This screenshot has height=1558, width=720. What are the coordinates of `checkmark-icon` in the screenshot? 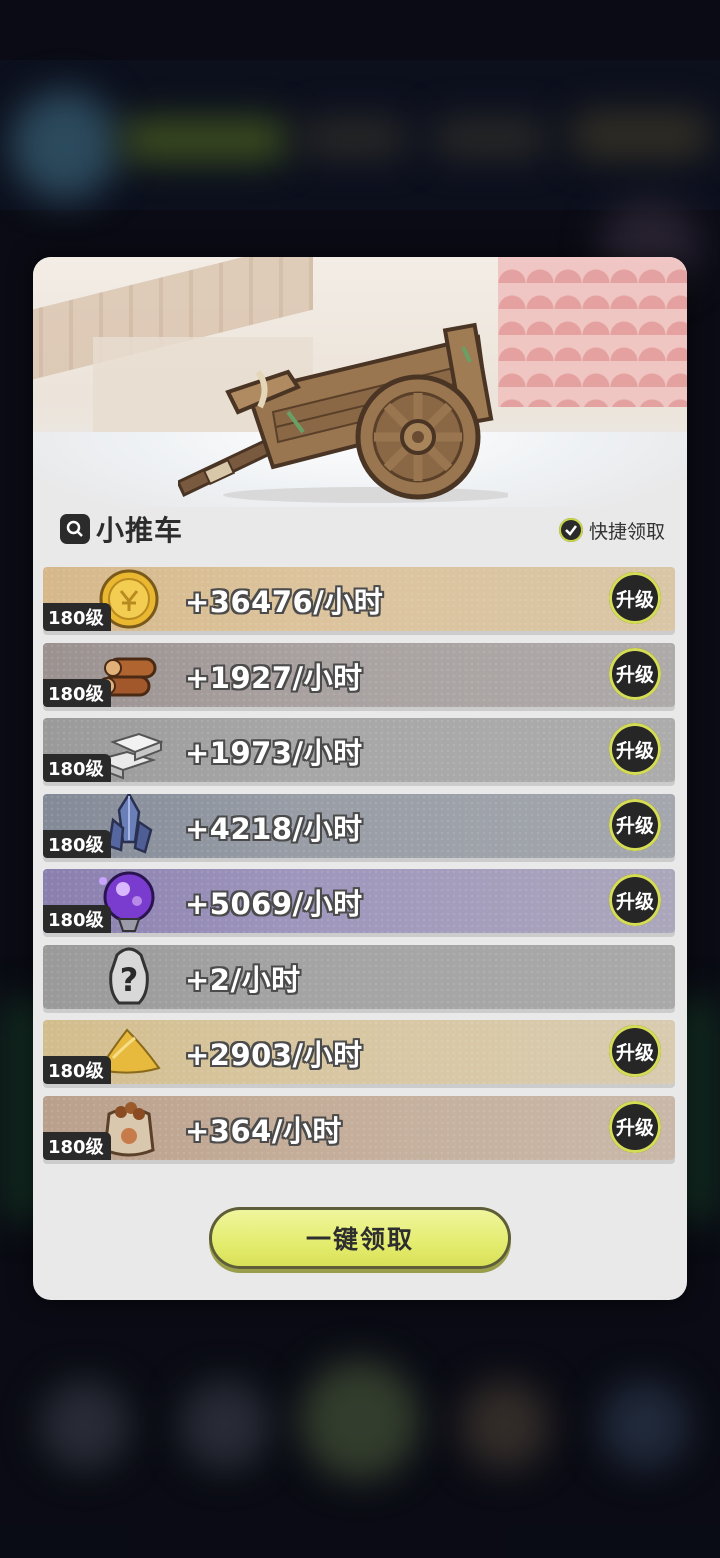 It's located at (570, 530).